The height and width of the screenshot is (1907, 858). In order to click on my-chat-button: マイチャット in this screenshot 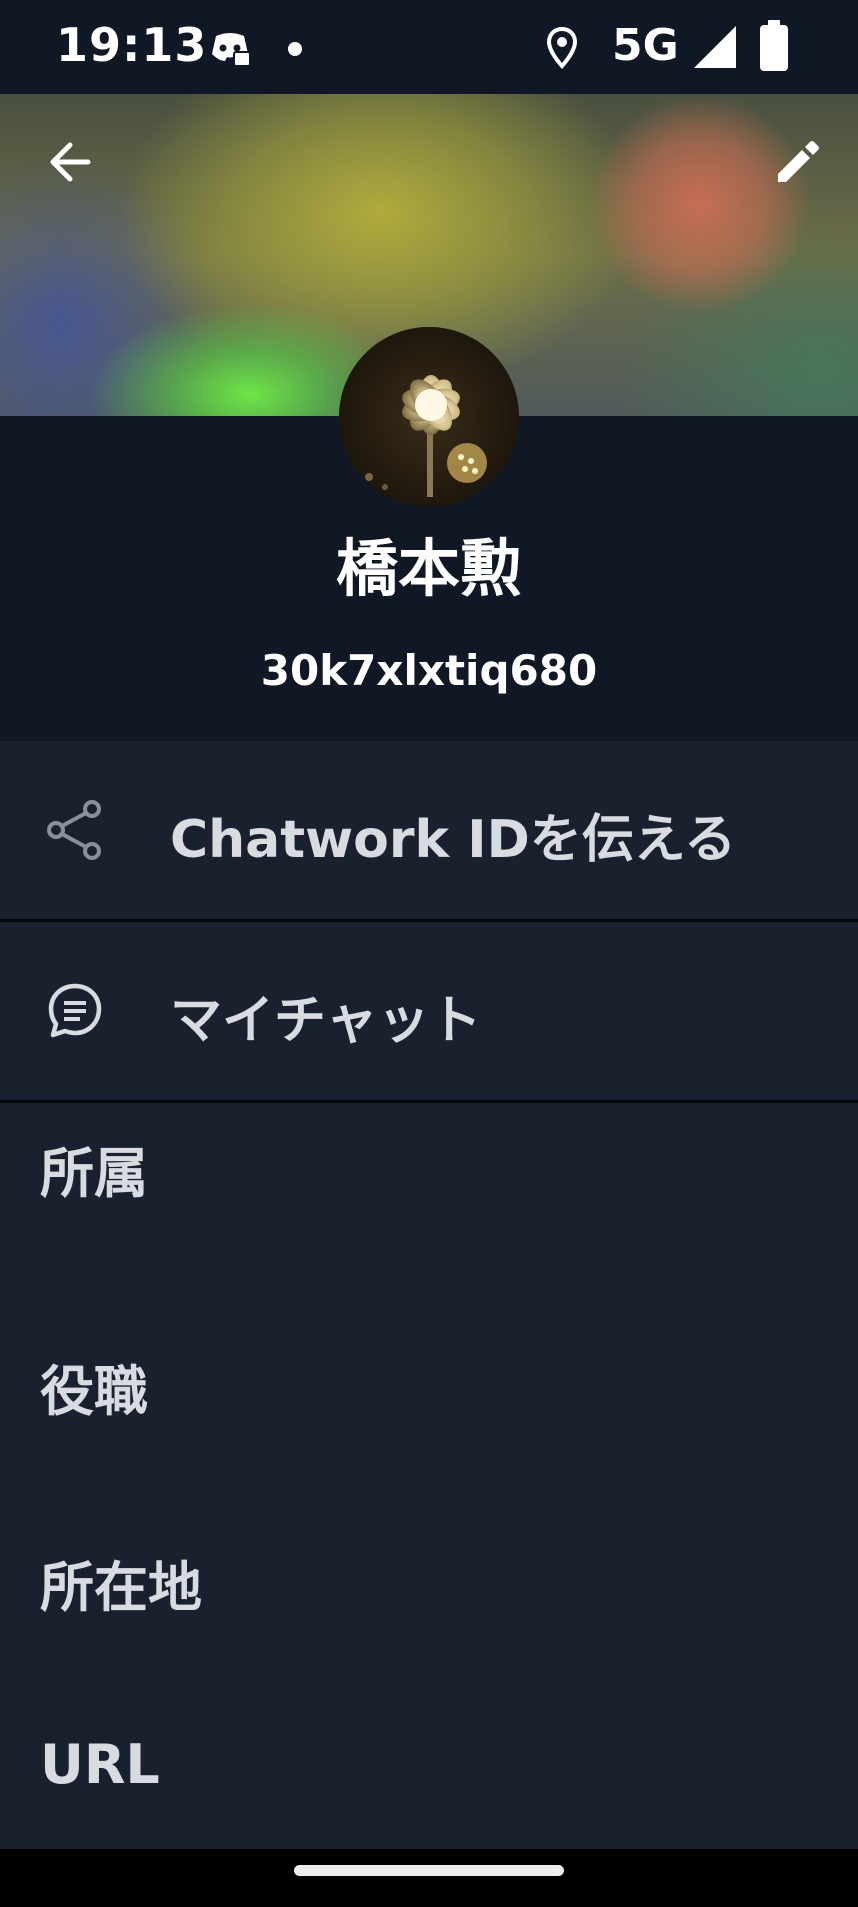, I will do `click(429, 1011)`.